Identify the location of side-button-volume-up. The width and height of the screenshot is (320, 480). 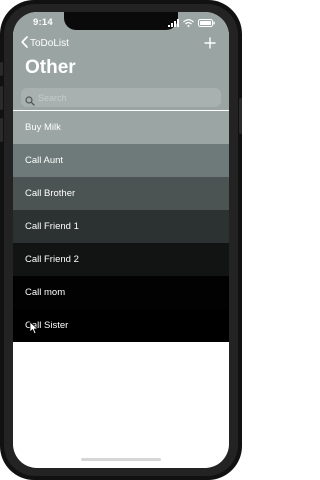
(1, 98).